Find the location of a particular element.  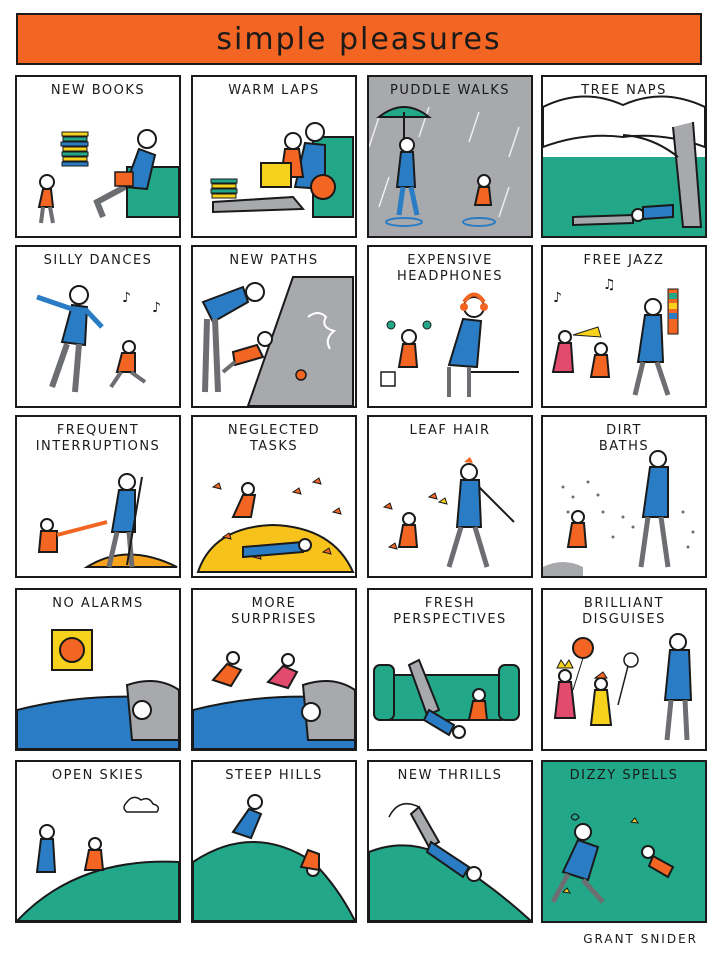

warm-laps-illustration is located at coordinates (282, 170).